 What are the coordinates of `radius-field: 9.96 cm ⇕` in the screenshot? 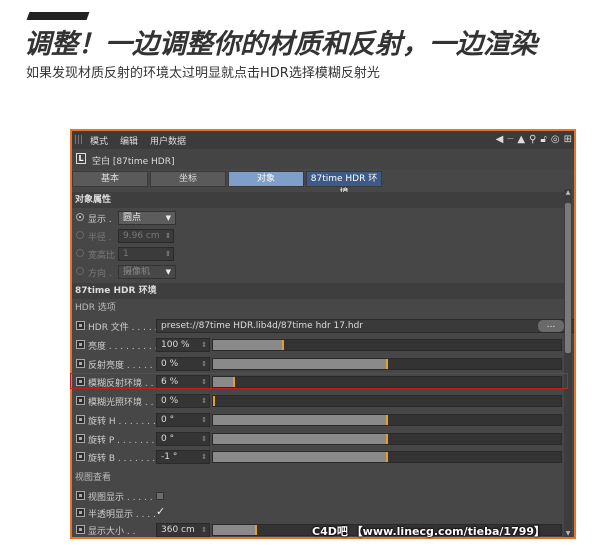 It's located at (146, 236).